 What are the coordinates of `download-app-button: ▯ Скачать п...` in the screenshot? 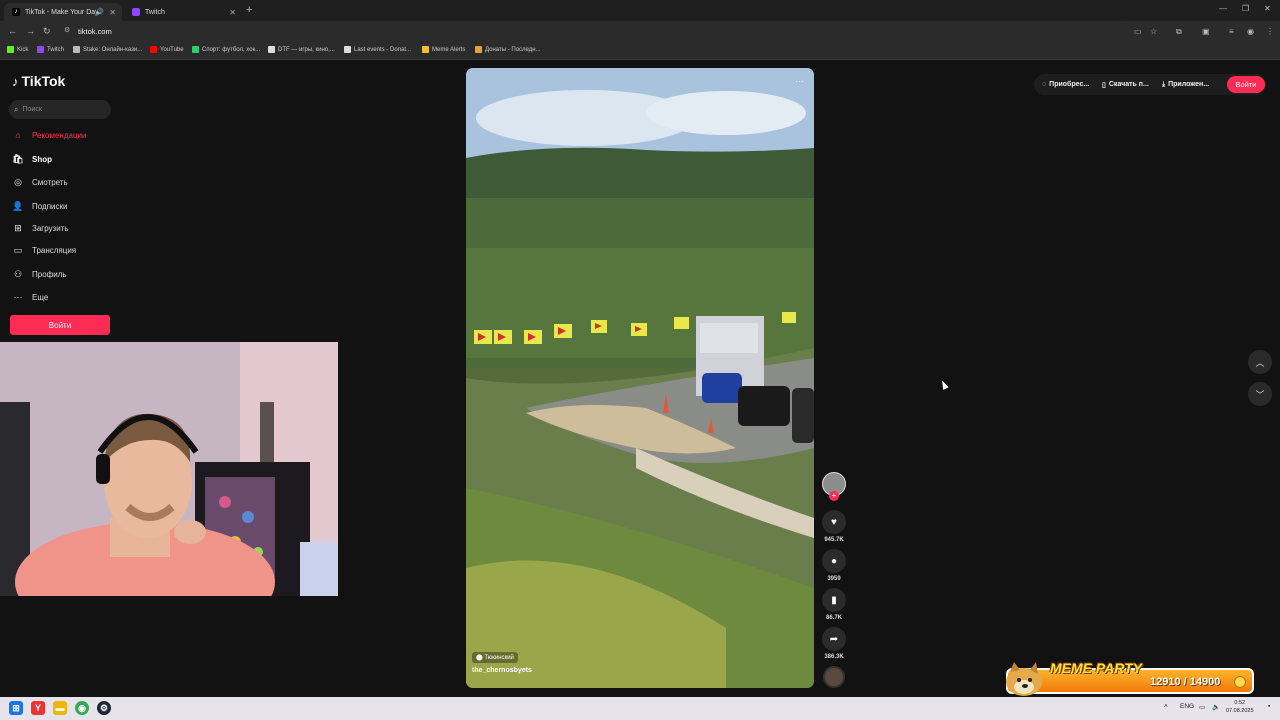 It's located at (1125, 84).